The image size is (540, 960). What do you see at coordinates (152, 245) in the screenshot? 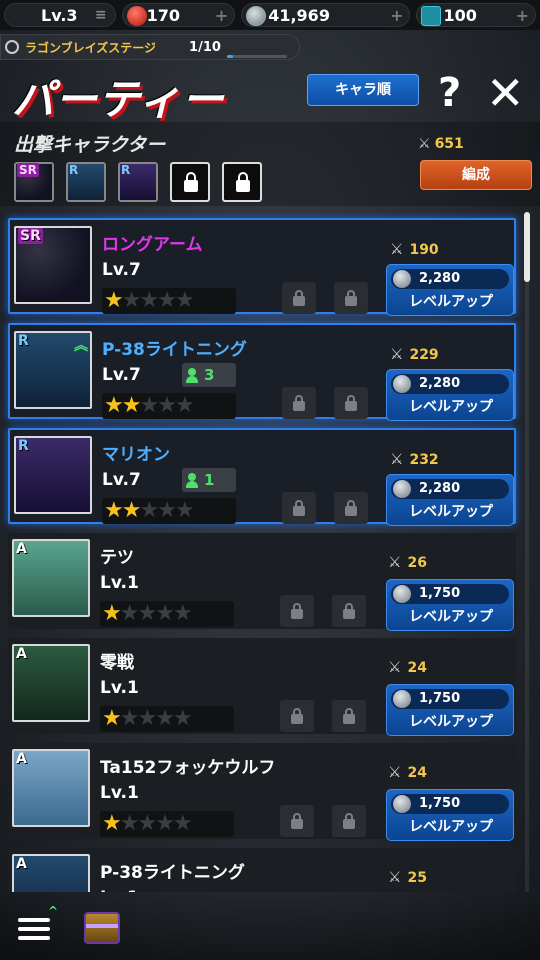
I see `character-name: ロングアーム` at bounding box center [152, 245].